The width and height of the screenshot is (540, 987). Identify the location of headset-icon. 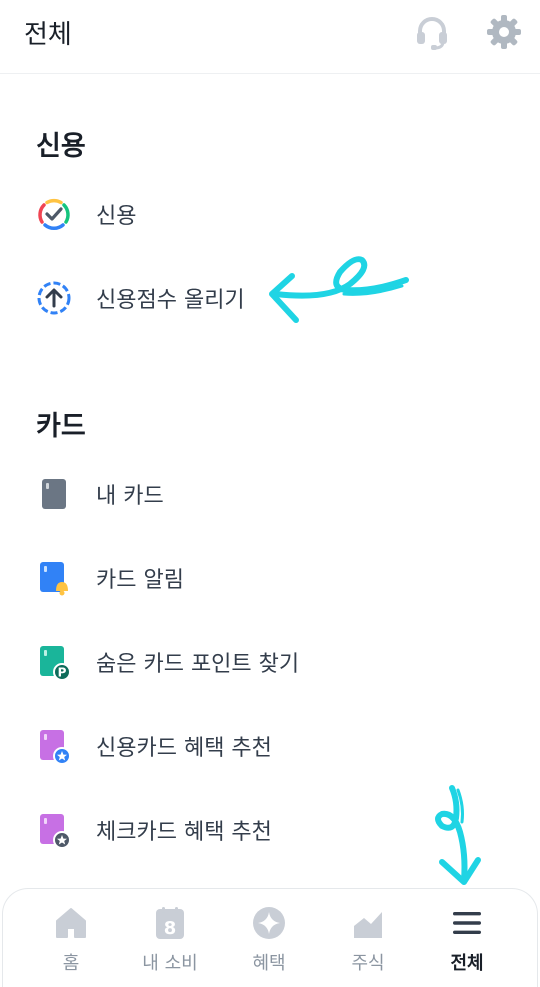
(432, 33).